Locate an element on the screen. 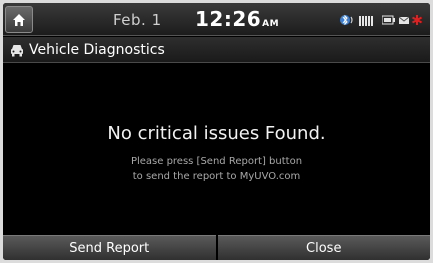 This screenshot has width=433, height=263. bluetooth-phone-icon is located at coordinates (346, 20).